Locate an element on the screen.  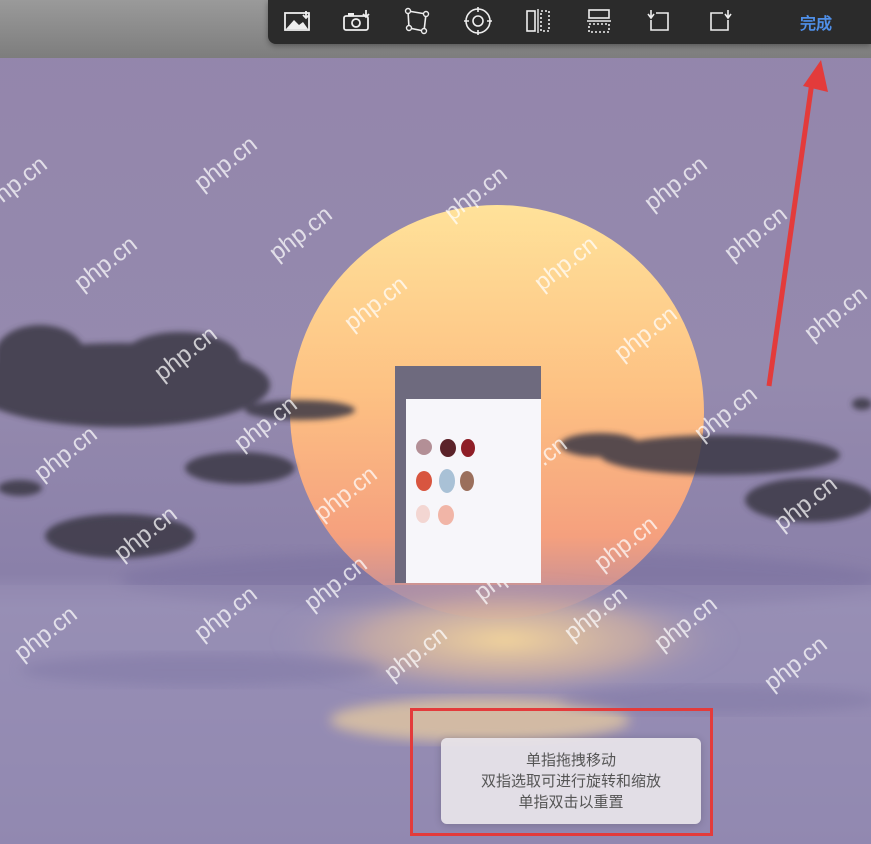
rotate-right-icon is located at coordinates (720, 21).